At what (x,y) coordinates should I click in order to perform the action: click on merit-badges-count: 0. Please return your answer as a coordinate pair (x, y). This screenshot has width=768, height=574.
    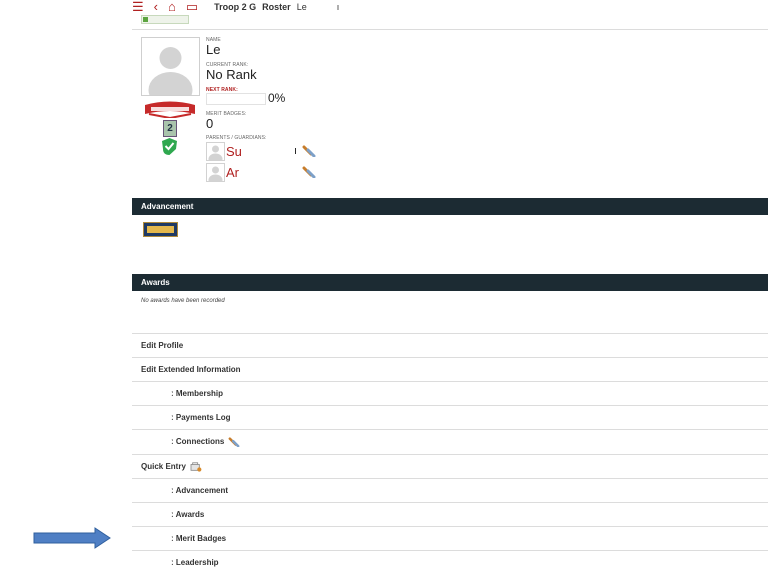
    Looking at the image, I should click on (210, 123).